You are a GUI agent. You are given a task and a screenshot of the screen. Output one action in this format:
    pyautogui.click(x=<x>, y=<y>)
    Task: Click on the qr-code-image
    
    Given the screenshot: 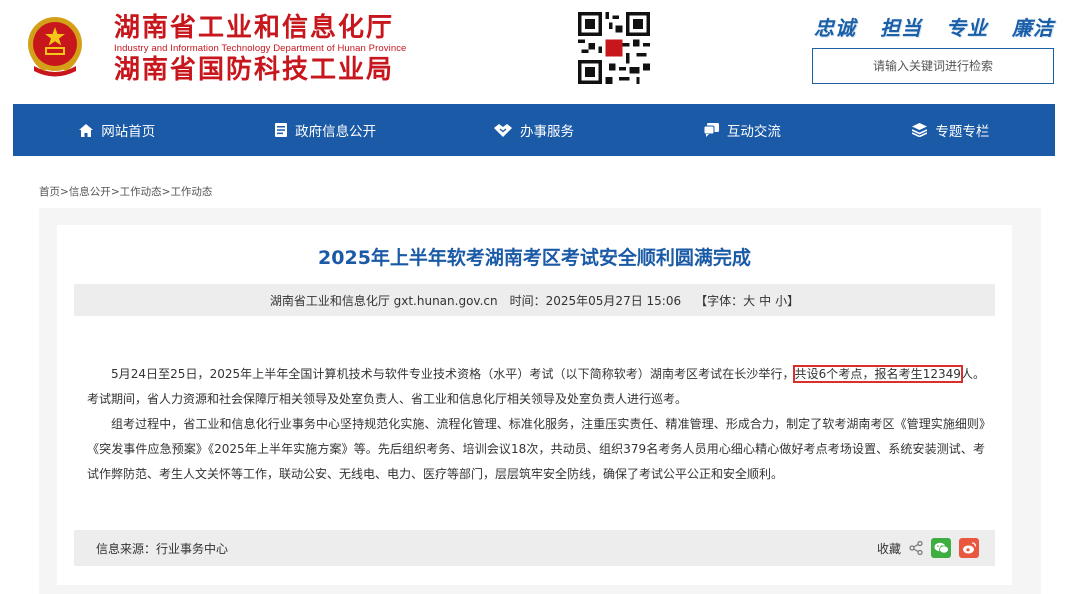 What is the action you would take?
    pyautogui.click(x=614, y=48)
    